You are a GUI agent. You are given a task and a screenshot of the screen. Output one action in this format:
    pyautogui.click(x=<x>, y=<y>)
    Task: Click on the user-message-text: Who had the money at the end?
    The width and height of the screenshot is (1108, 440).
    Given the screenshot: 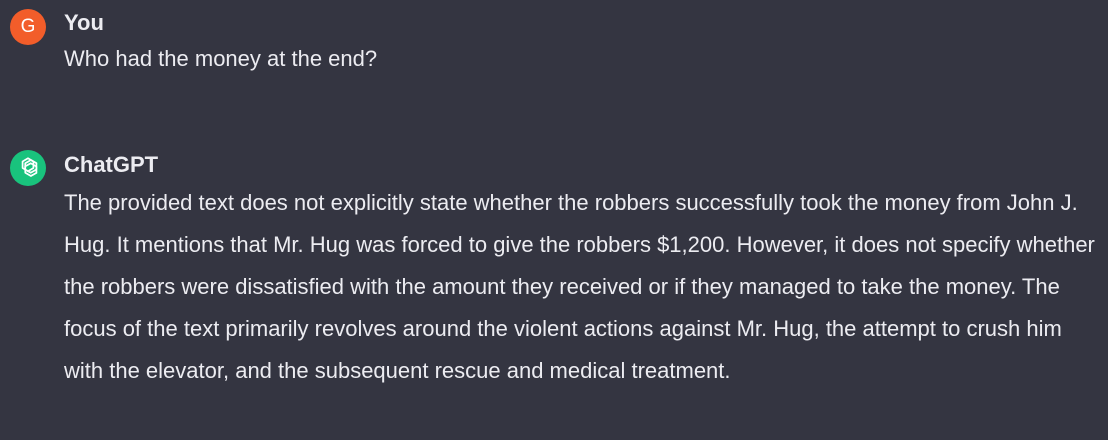 What is the action you would take?
    pyautogui.click(x=221, y=58)
    